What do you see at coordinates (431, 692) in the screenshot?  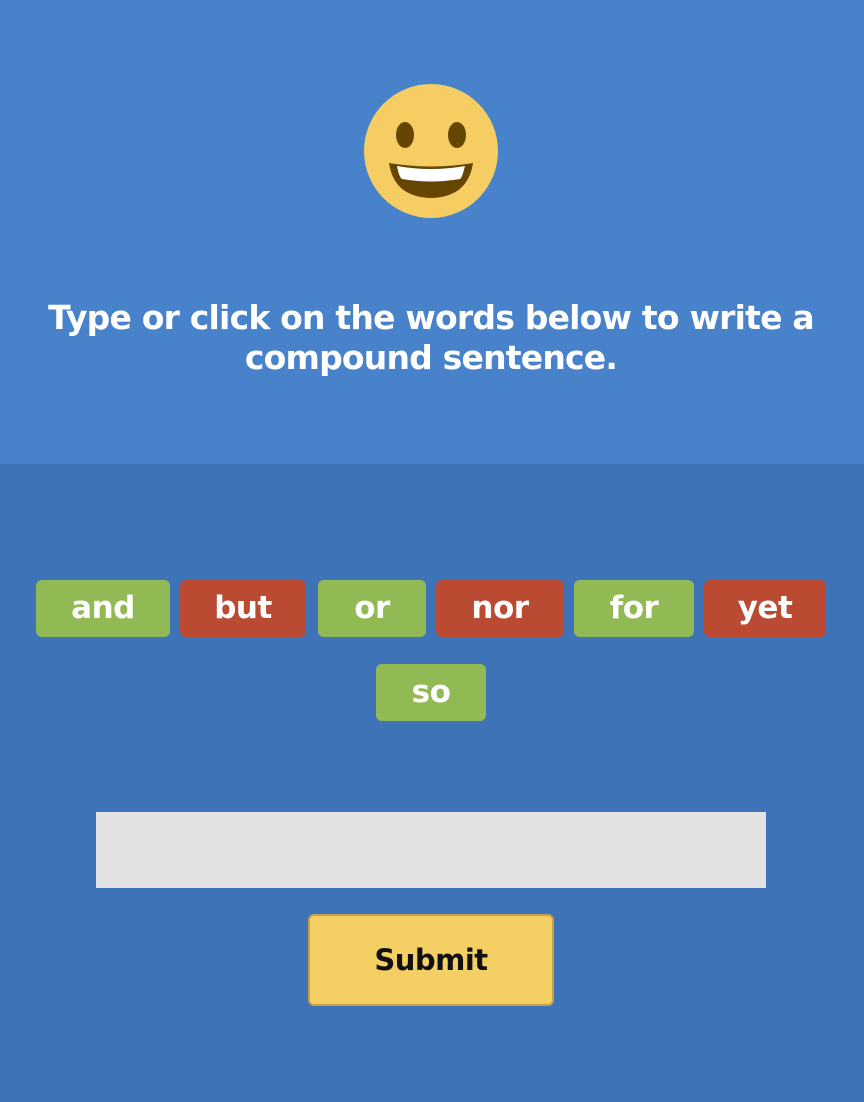 I see `word-button-so: so` at bounding box center [431, 692].